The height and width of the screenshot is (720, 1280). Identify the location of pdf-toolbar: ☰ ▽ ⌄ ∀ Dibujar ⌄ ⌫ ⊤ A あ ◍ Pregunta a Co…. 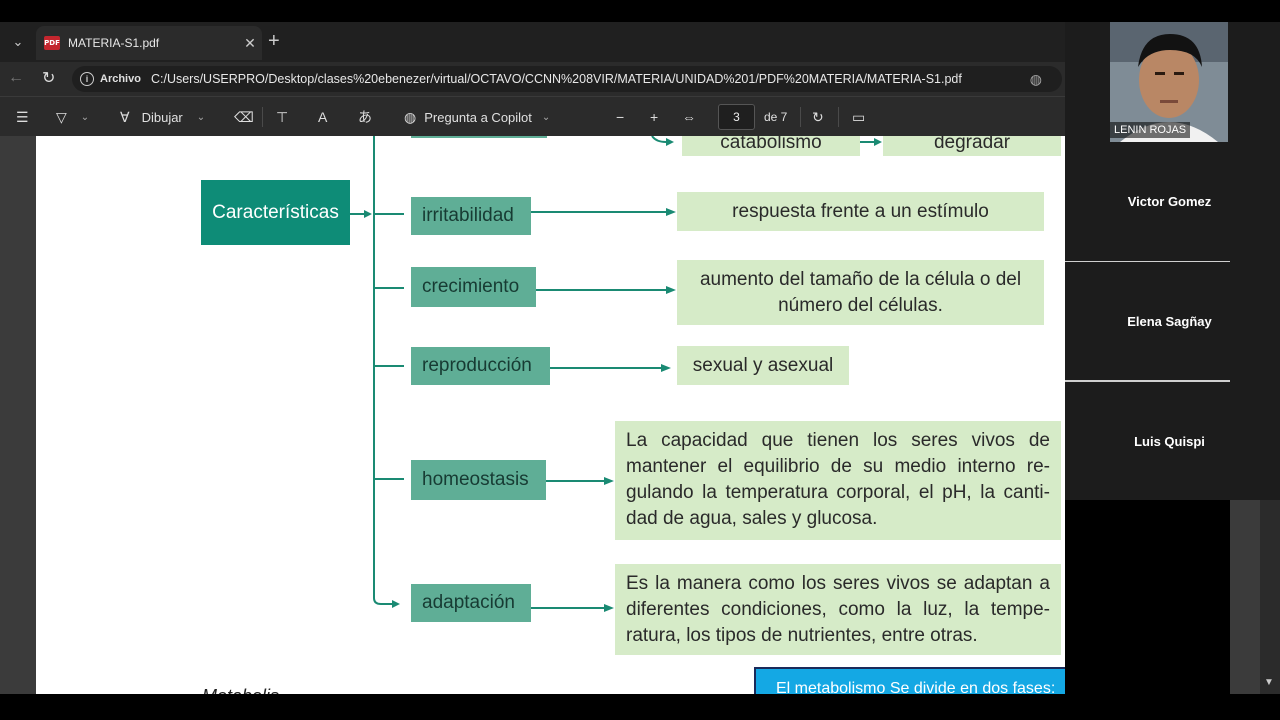
(532, 116).